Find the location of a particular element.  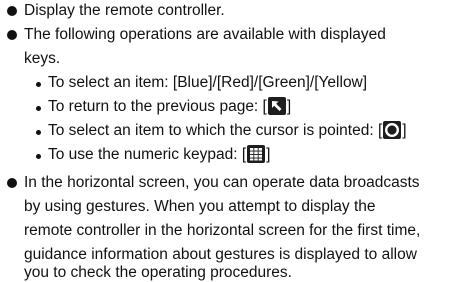

numeric-keypad-icon is located at coordinates (256, 154).